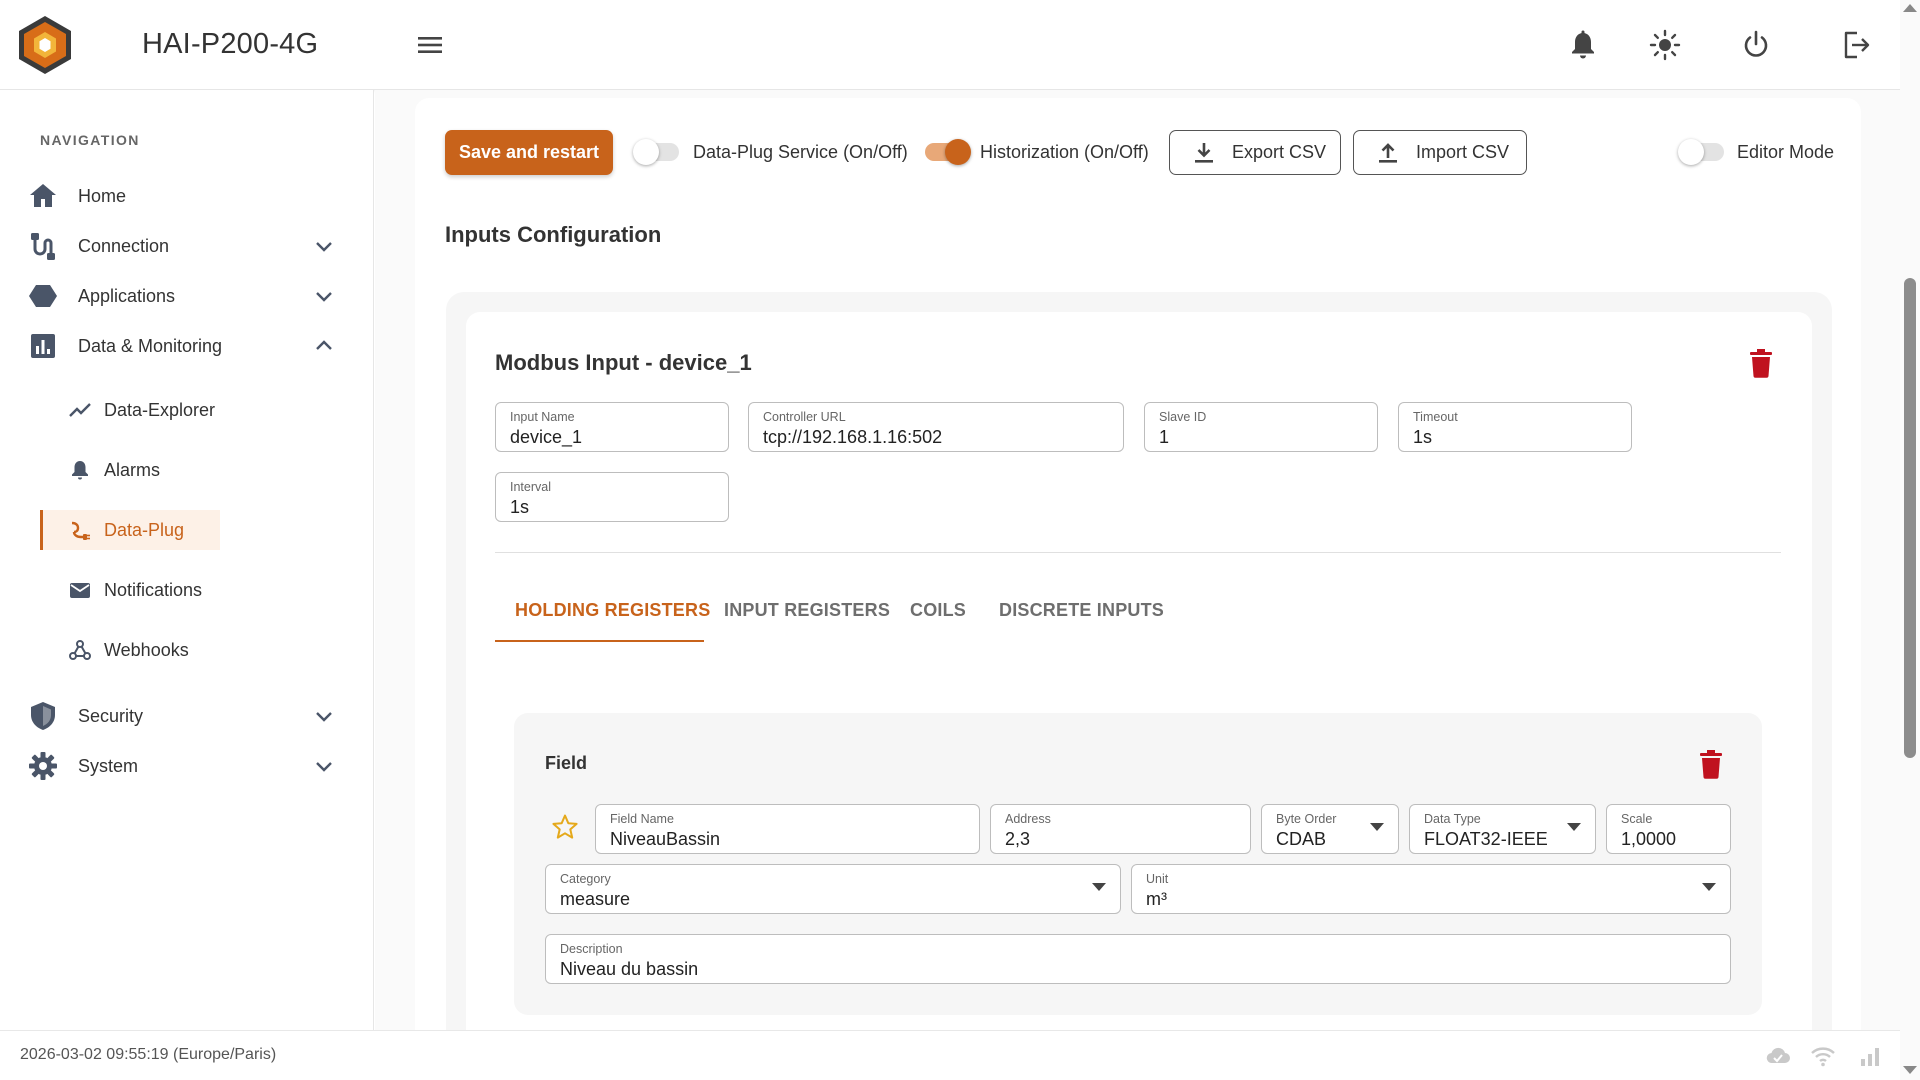  Describe the element at coordinates (566, 763) in the screenshot. I see `field-card-title: Field` at that location.